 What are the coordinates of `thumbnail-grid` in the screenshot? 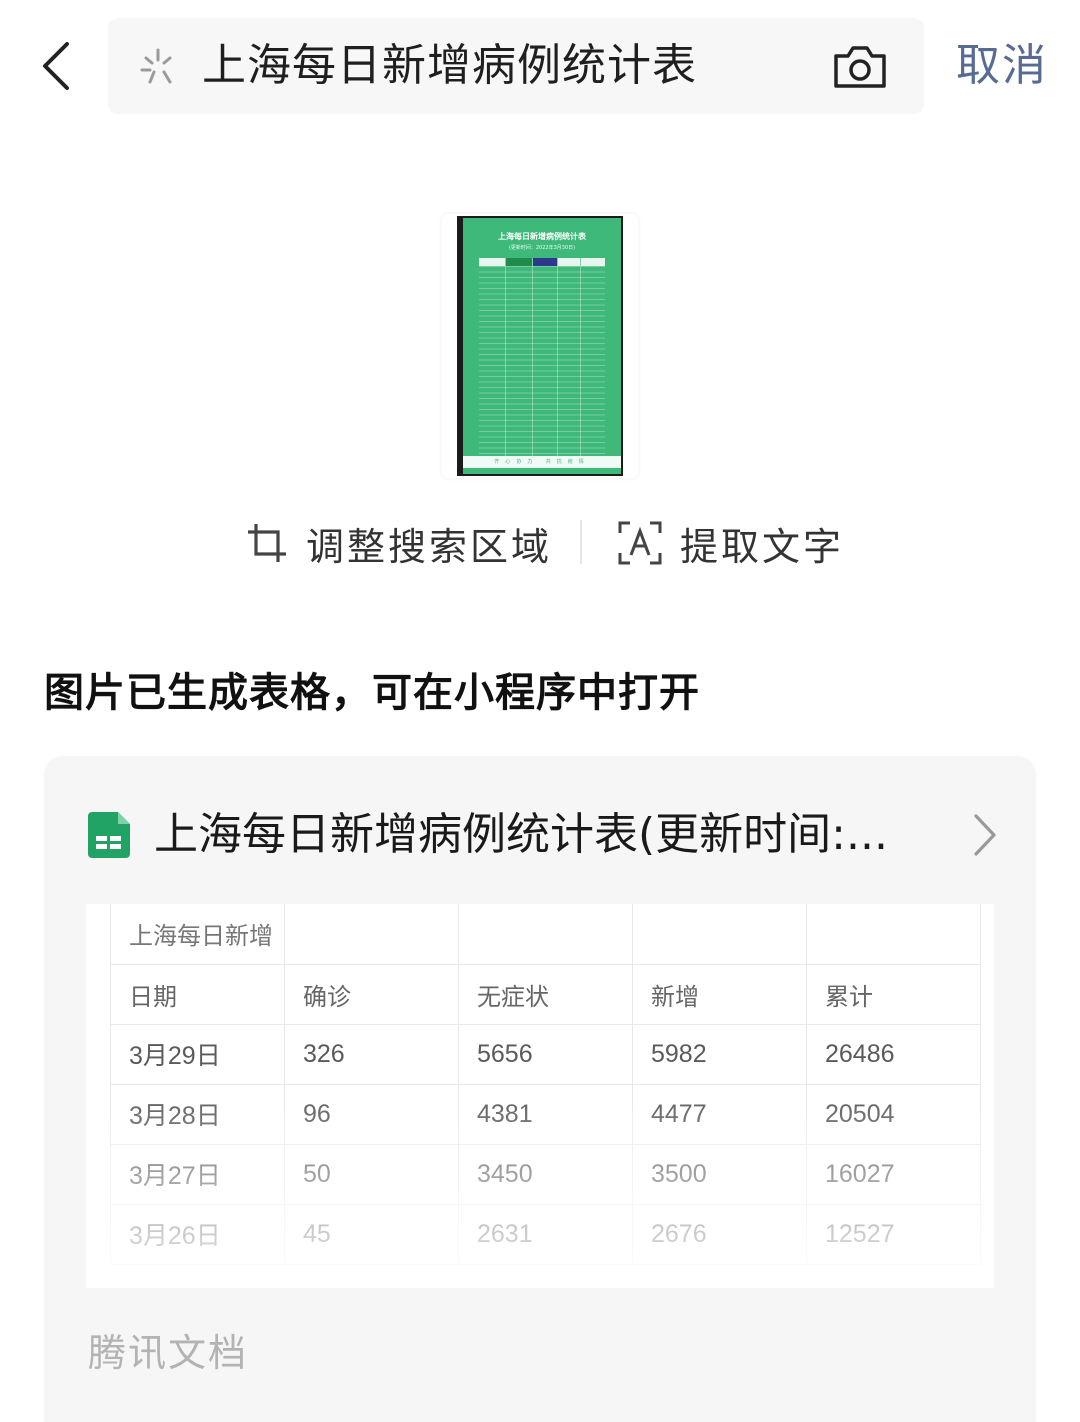 It's located at (542, 361).